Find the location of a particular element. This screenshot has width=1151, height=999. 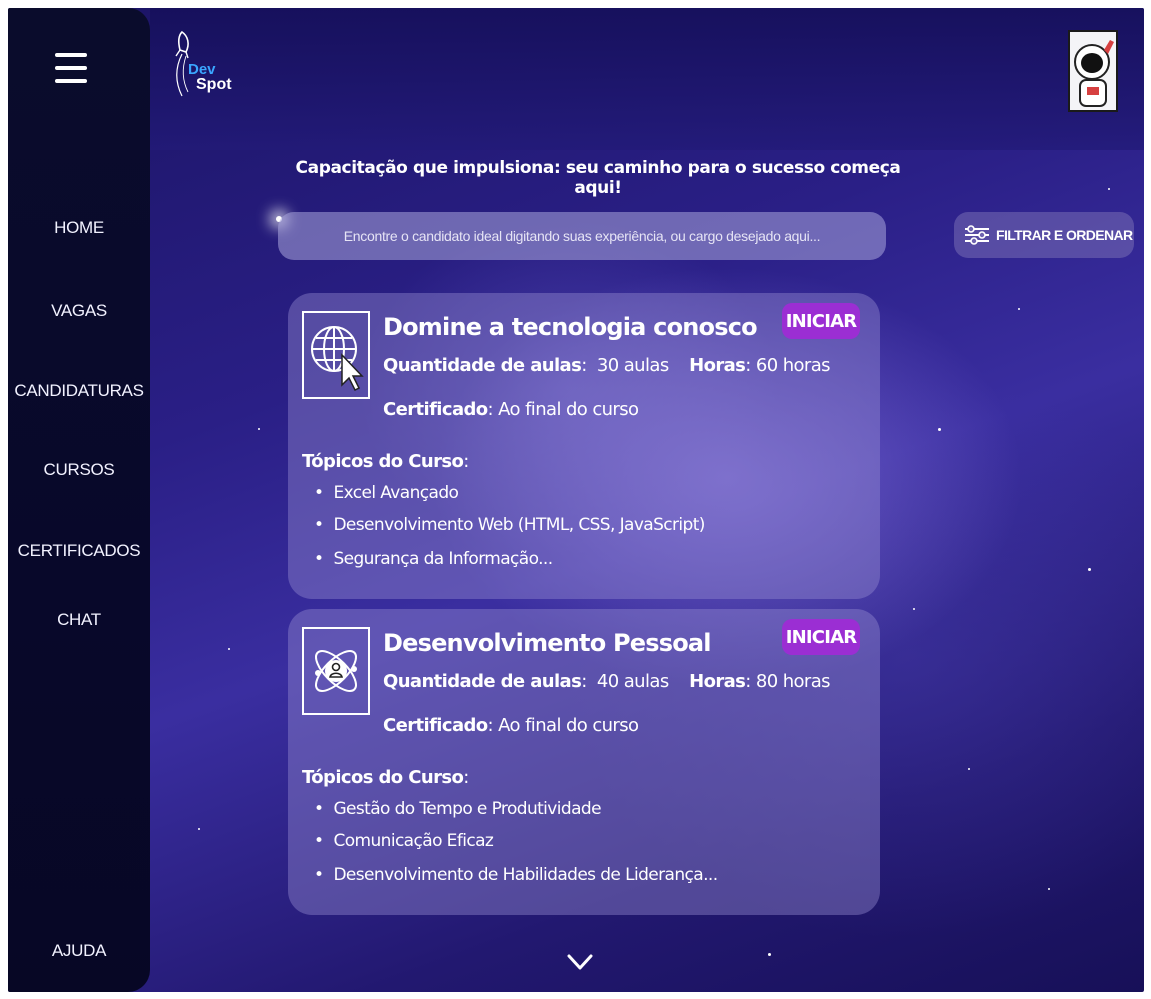

topic-item: Excel Avançado is located at coordinates (386, 493).